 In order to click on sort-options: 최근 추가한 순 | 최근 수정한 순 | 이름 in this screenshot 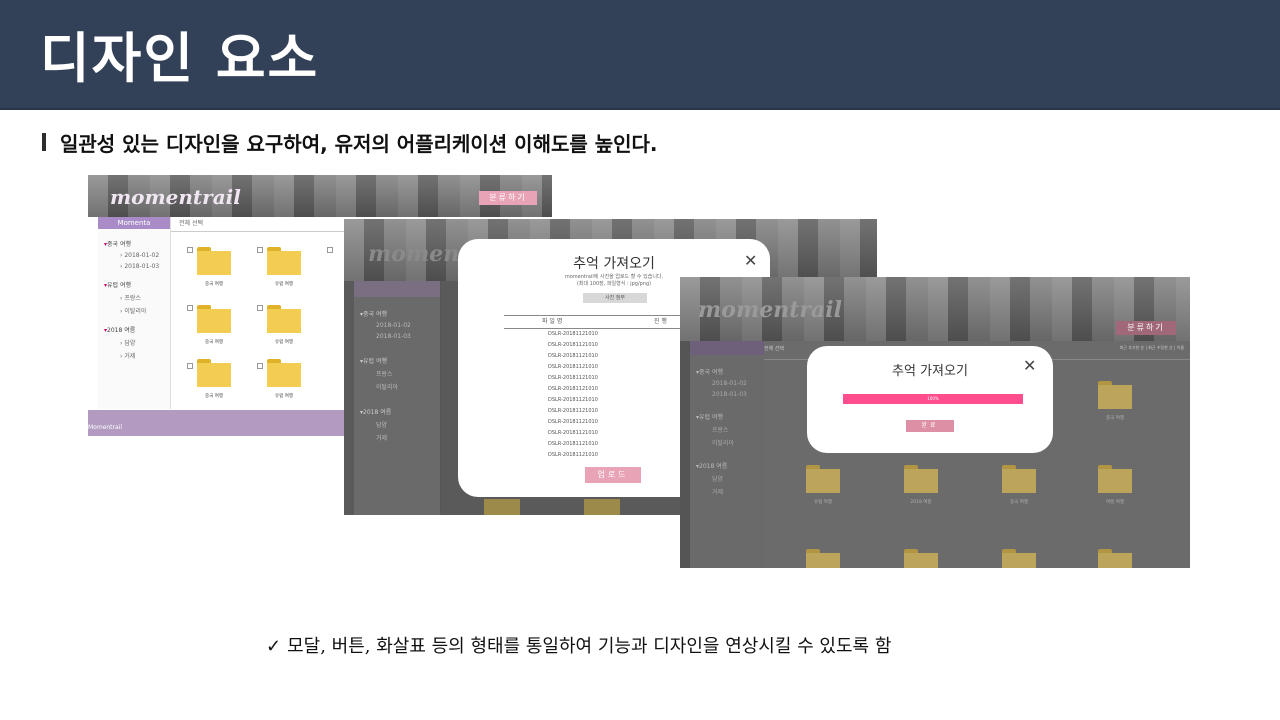, I will do `click(1152, 348)`.